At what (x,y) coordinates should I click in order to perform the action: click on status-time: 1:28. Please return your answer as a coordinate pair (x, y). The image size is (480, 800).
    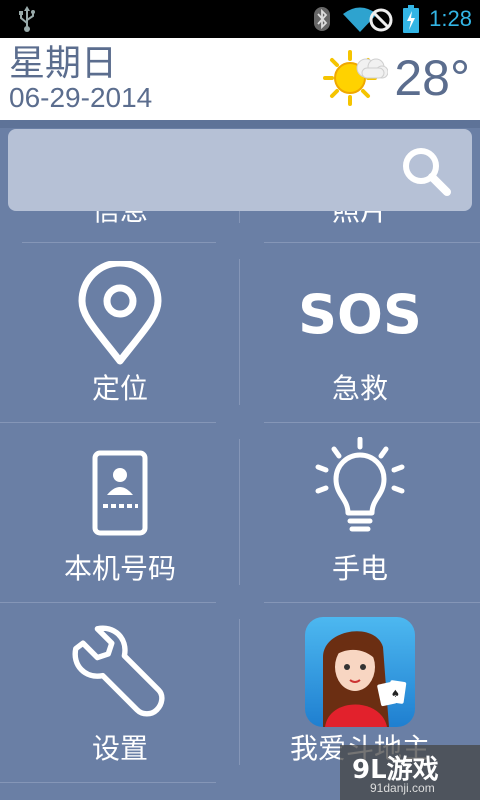
    Looking at the image, I should click on (450, 18).